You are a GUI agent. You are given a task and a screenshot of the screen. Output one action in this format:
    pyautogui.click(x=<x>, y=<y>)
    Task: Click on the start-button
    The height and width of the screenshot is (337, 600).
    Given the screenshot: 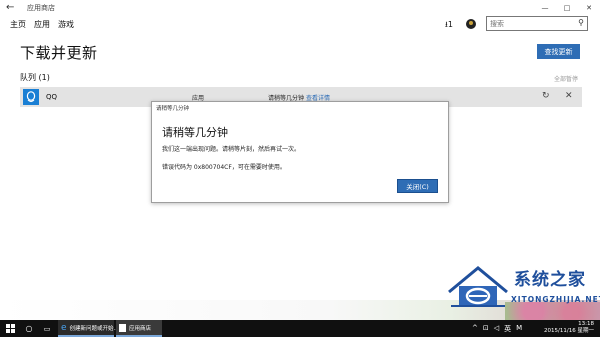 What is the action you would take?
    pyautogui.click(x=10, y=328)
    